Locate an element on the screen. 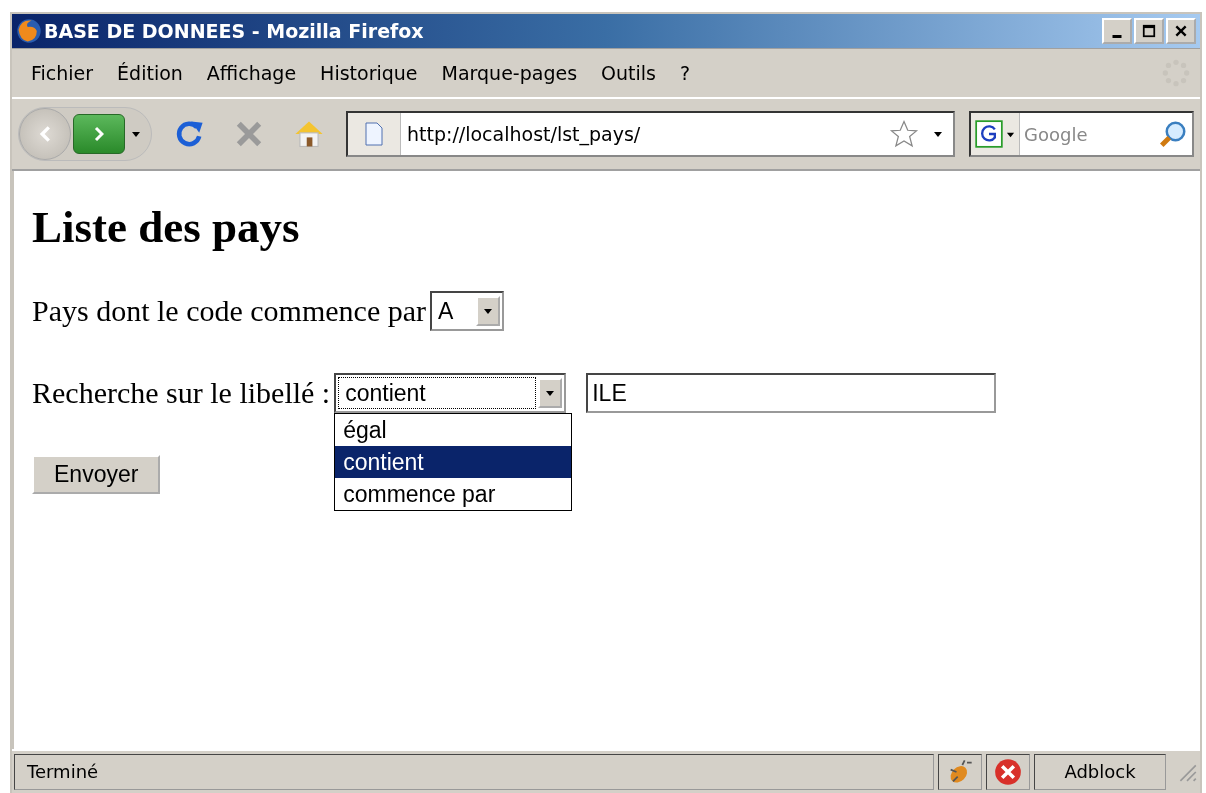 Image resolution: width=1206 pixels, height=793 pixels. maximize-icon is located at coordinates (1149, 31).